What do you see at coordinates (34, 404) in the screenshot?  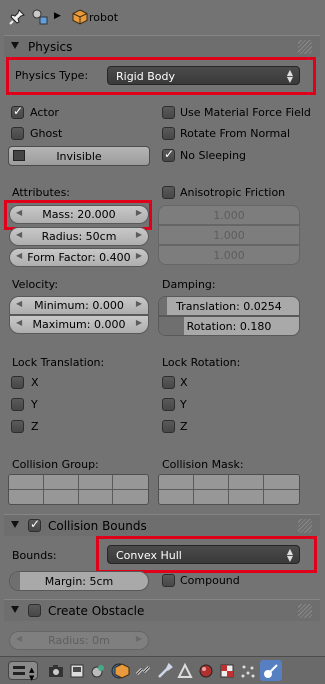 I see `lock-translation-y-label: Y` at bounding box center [34, 404].